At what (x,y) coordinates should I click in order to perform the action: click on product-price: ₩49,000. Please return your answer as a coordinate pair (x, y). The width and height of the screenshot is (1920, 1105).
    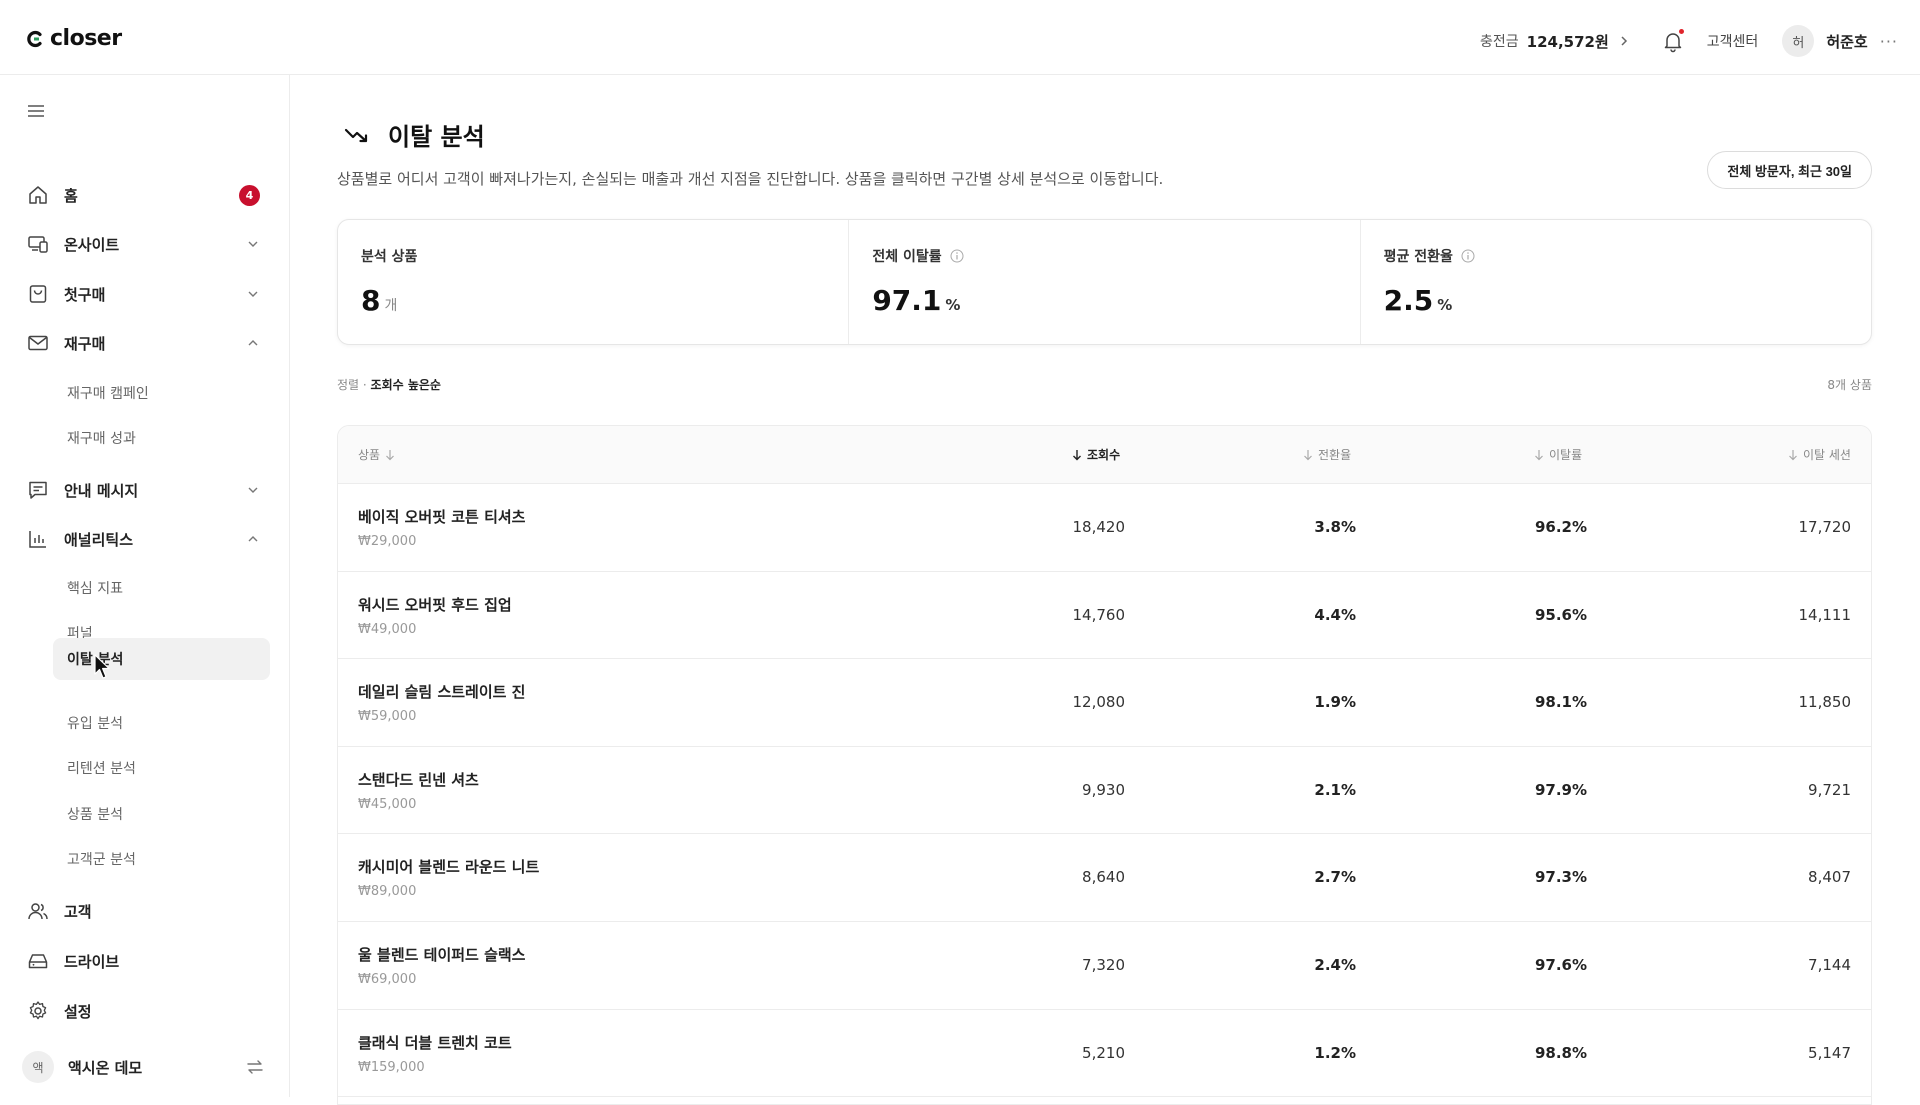
    Looking at the image, I should click on (387, 629).